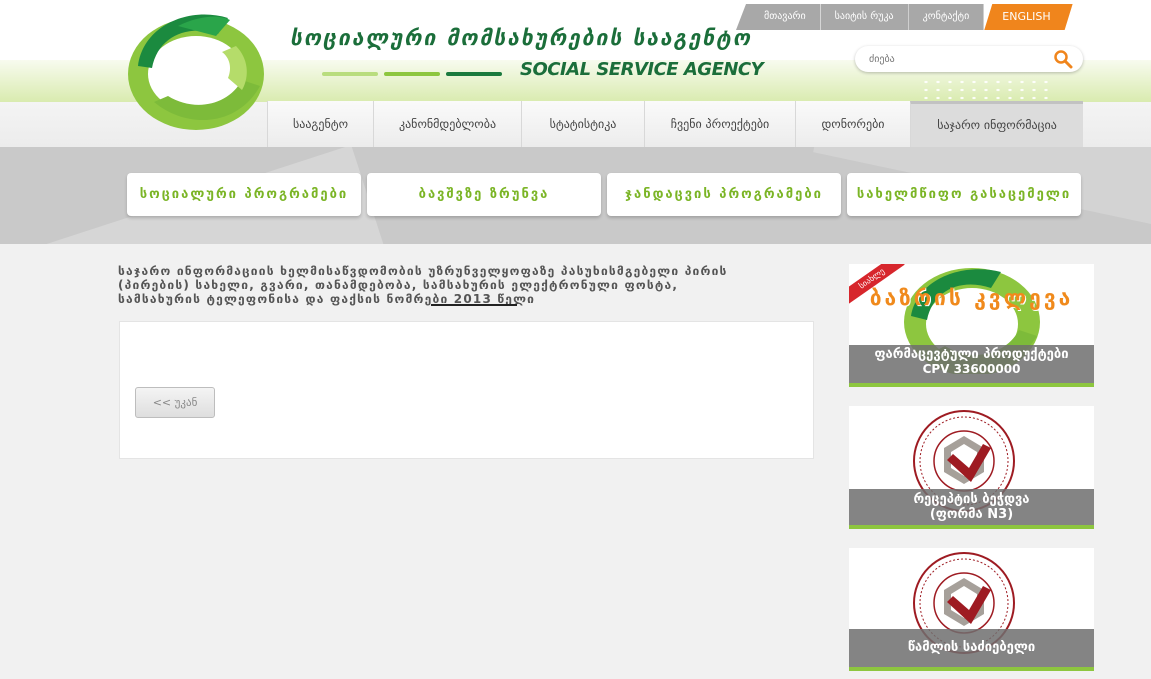 The width and height of the screenshot is (1151, 679). What do you see at coordinates (985, 90) in the screenshot?
I see `header-dots-decoration` at bounding box center [985, 90].